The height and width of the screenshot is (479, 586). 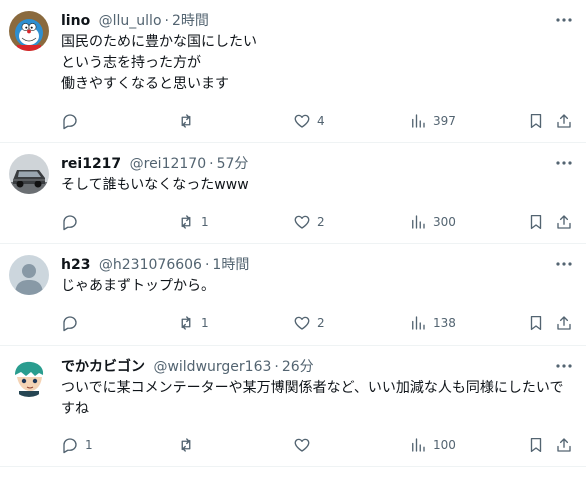 What do you see at coordinates (293, 466) in the screenshot?
I see `divider` at bounding box center [293, 466].